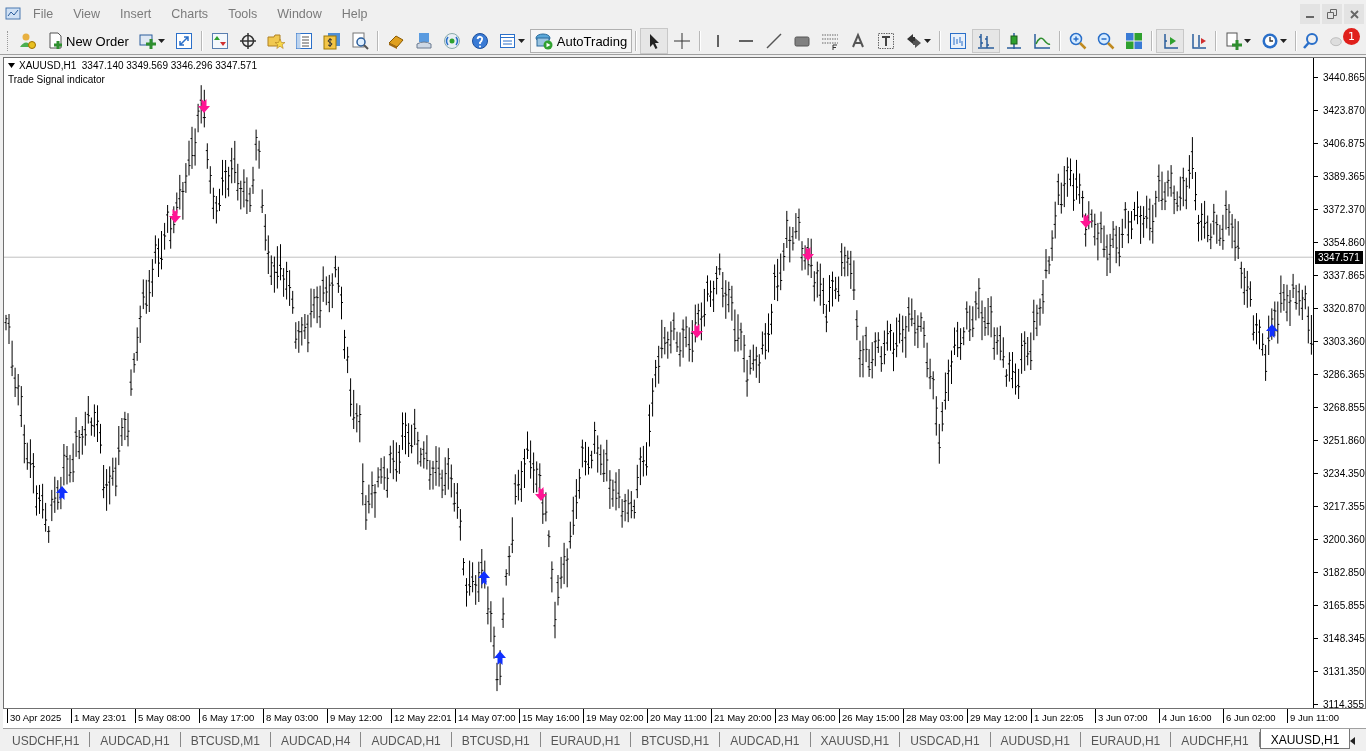 This screenshot has width=1366, height=751. I want to click on time-label: 9 May 12:00, so click(359, 716).